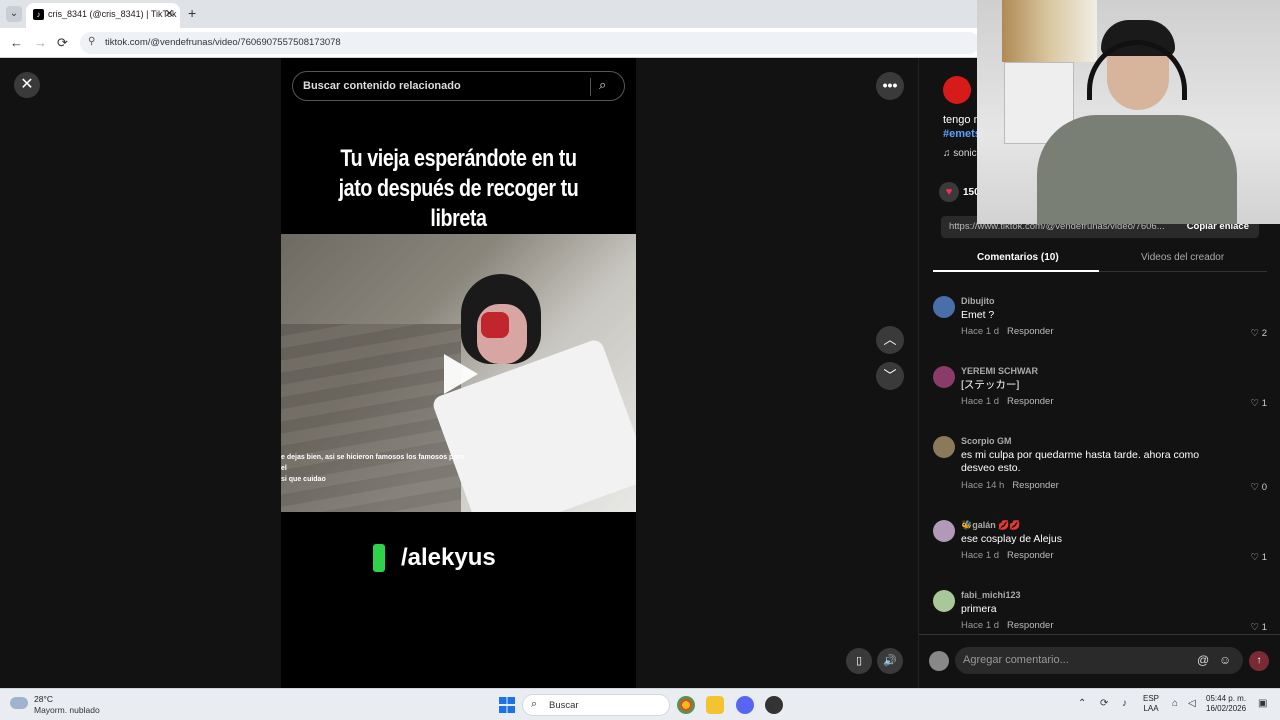  Describe the element at coordinates (1175, 703) in the screenshot. I see `wifi-icon: ⌂` at that location.